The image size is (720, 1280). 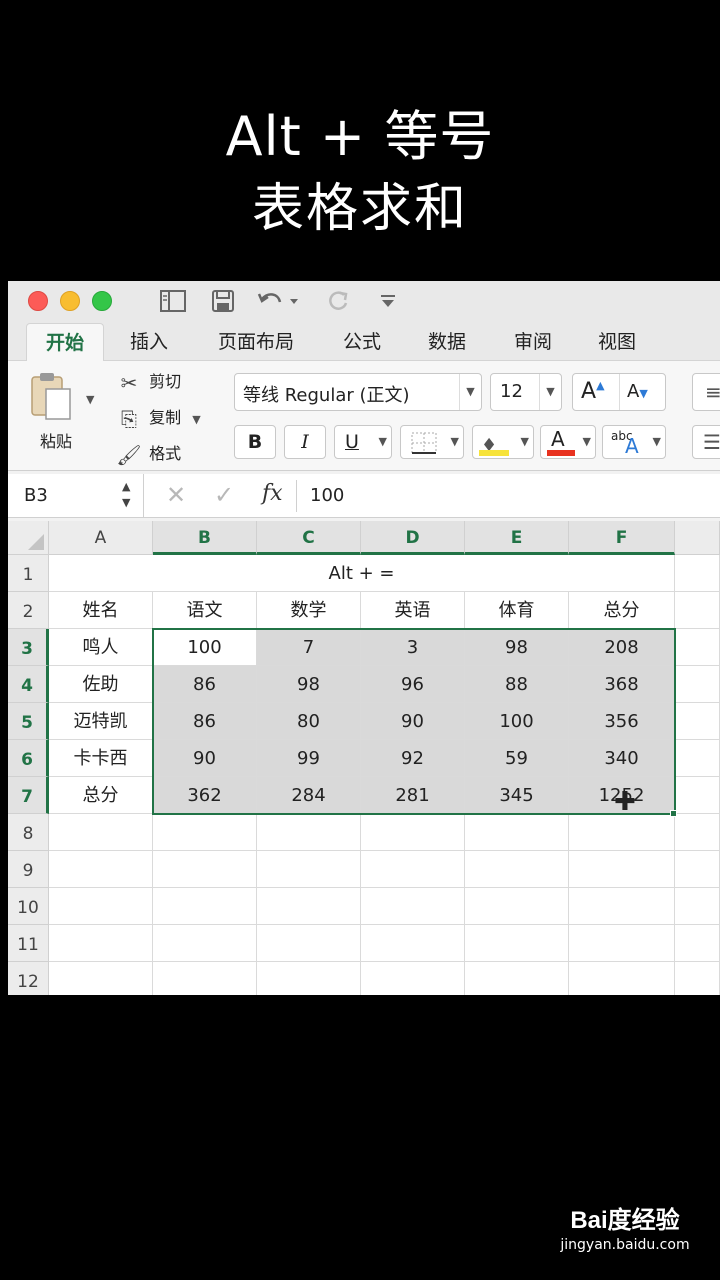 I want to click on close-window-button, so click(x=38, y=301).